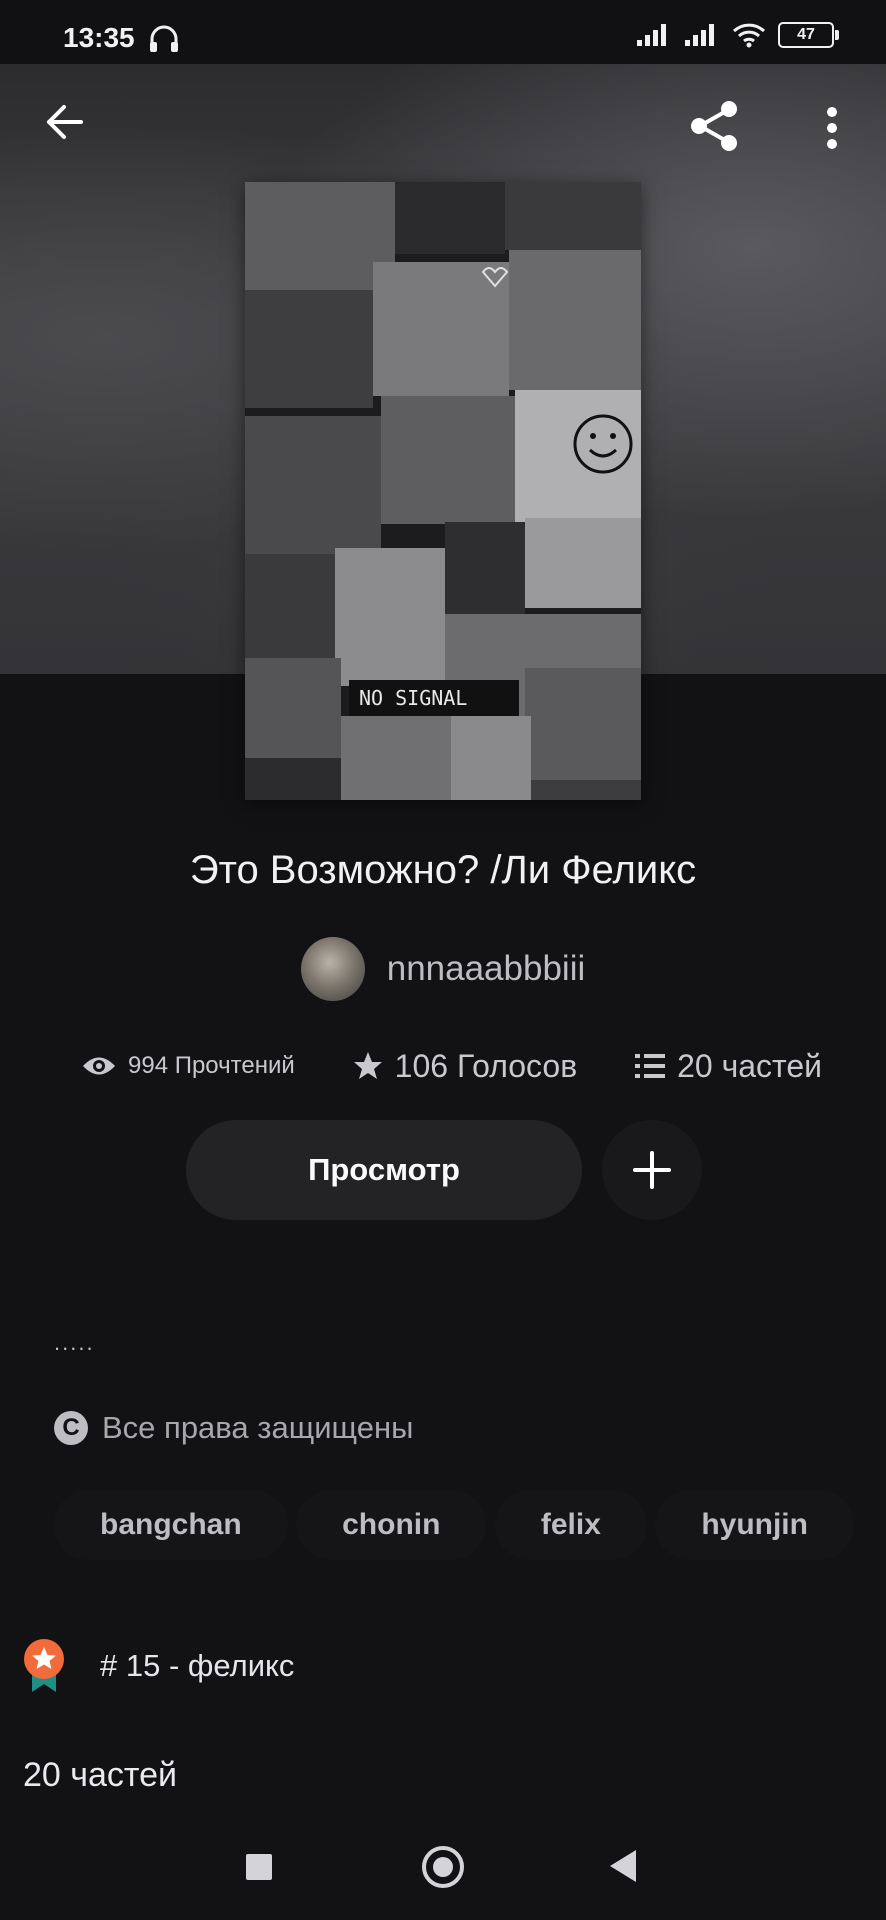 This screenshot has height=1920, width=886. Describe the element at coordinates (486, 969) in the screenshot. I see `author-name: nnnaaabbbiii` at that location.